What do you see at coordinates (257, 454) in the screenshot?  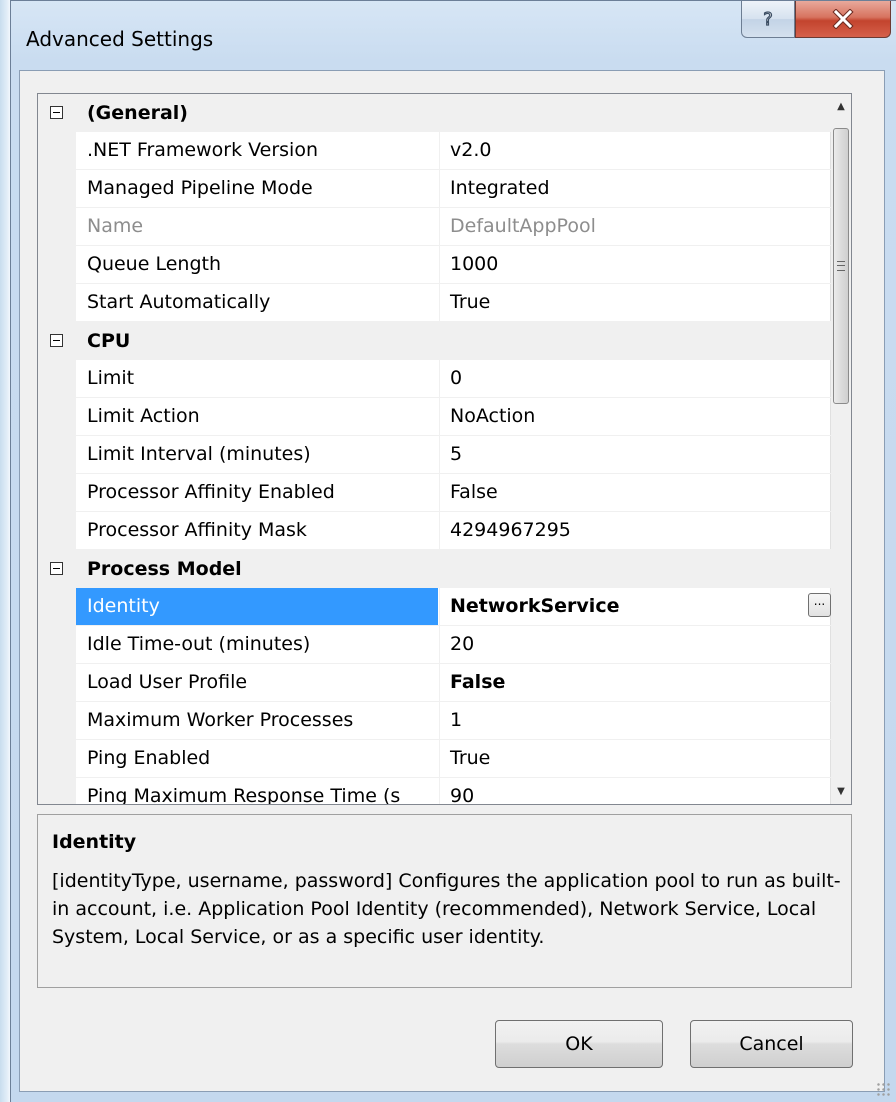 I see `property-name: Limit Interval (minutes)` at bounding box center [257, 454].